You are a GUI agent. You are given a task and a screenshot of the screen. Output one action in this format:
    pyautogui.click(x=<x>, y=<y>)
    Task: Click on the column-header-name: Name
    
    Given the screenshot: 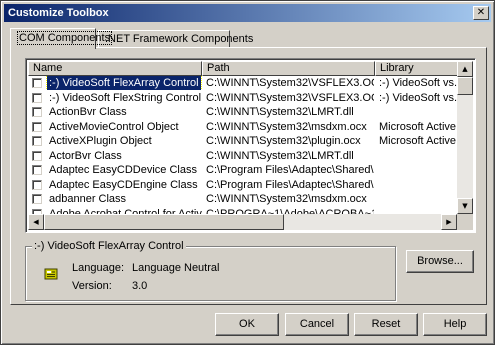 What is the action you would take?
    pyautogui.click(x=115, y=68)
    